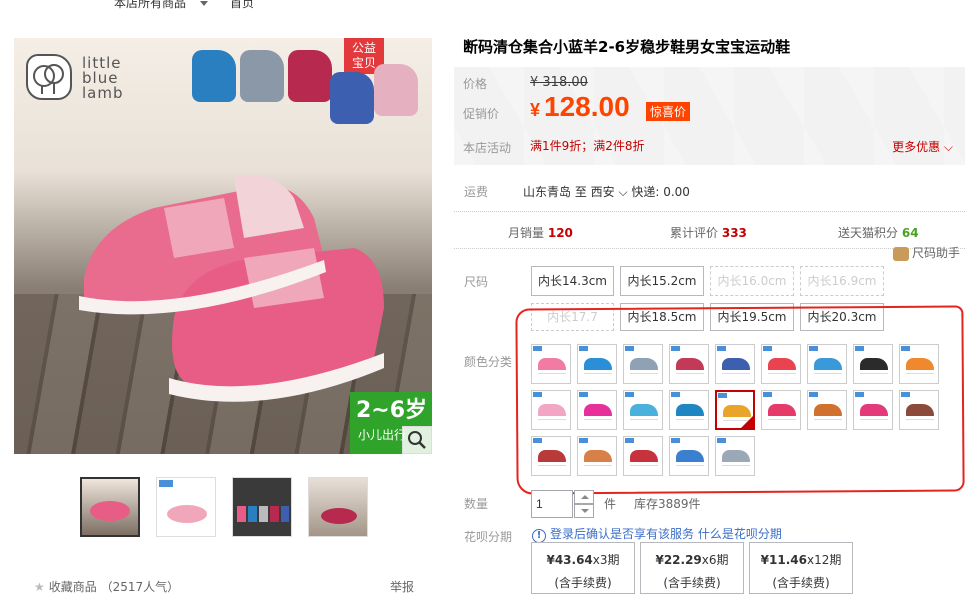  Describe the element at coordinates (382, 435) in the screenshot. I see `age-range-subtext: 小儿出行` at that location.